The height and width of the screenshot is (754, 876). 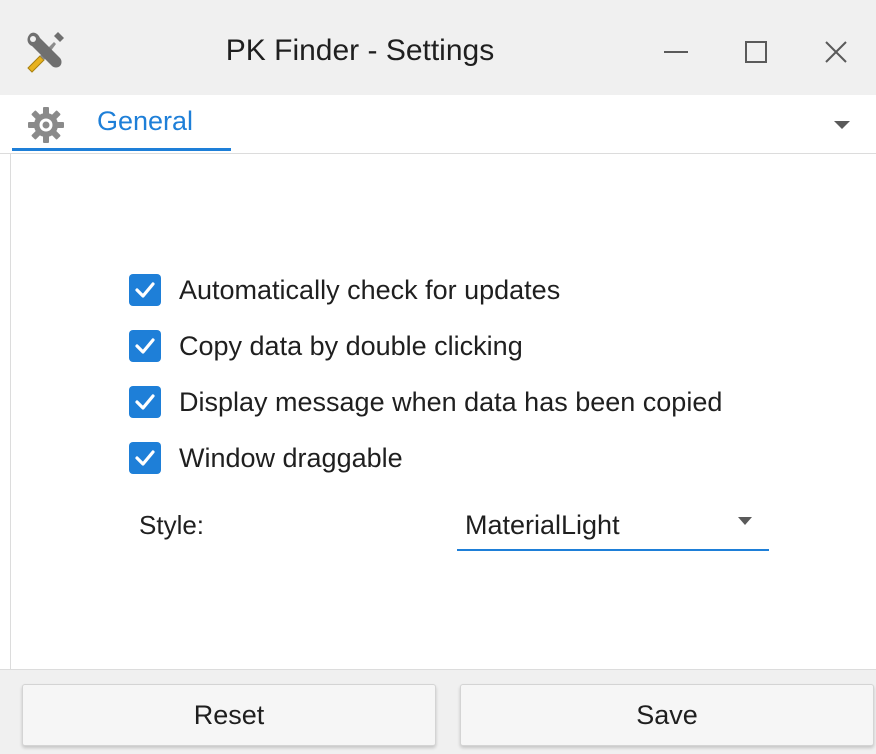 What do you see at coordinates (438, 124) in the screenshot?
I see `tab-bar: General` at bounding box center [438, 124].